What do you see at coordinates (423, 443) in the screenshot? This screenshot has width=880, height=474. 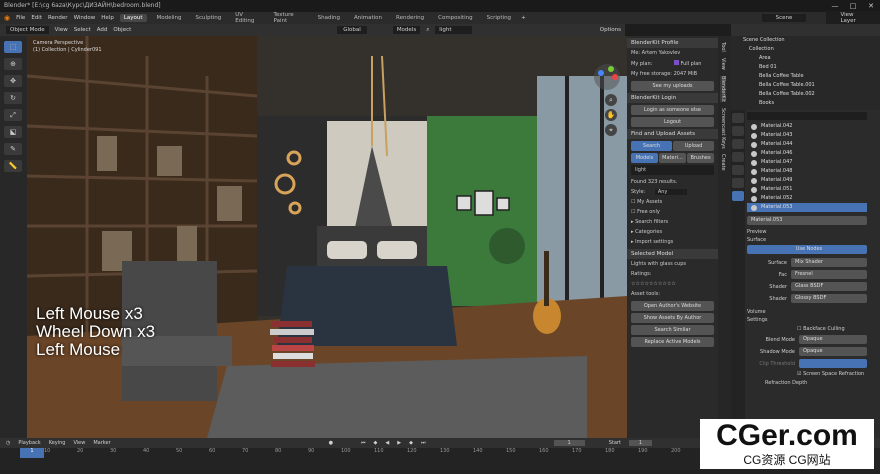 I see `jump-end-icon: ⏭` at bounding box center [423, 443].